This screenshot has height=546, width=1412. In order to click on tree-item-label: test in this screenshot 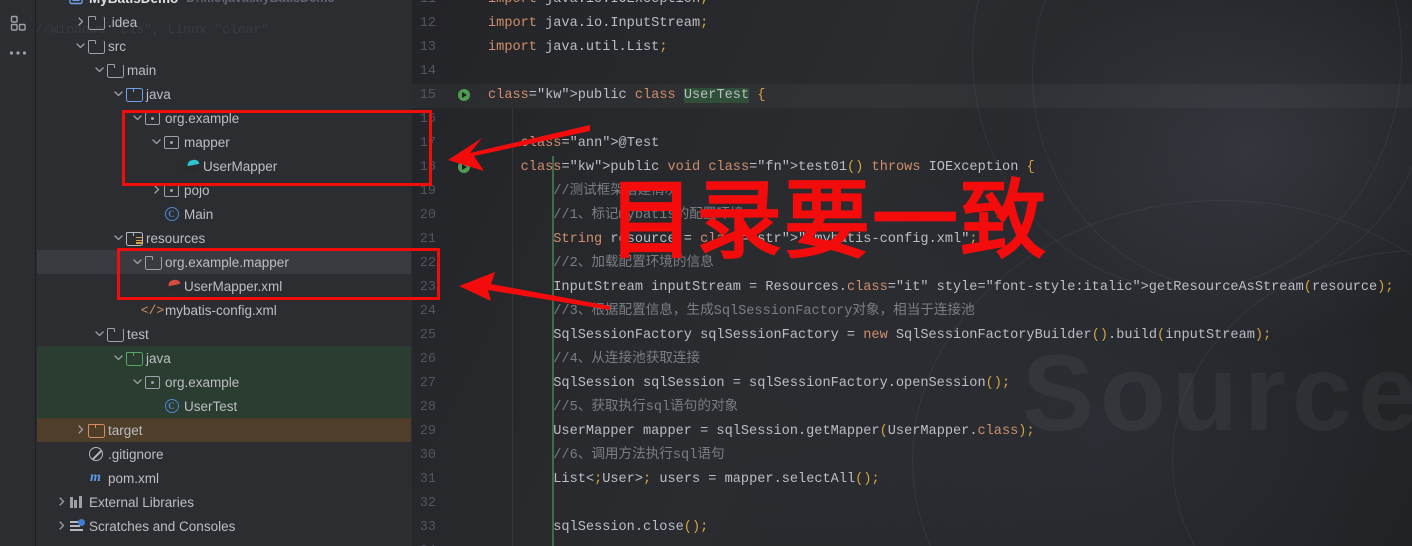, I will do `click(138, 334)`.